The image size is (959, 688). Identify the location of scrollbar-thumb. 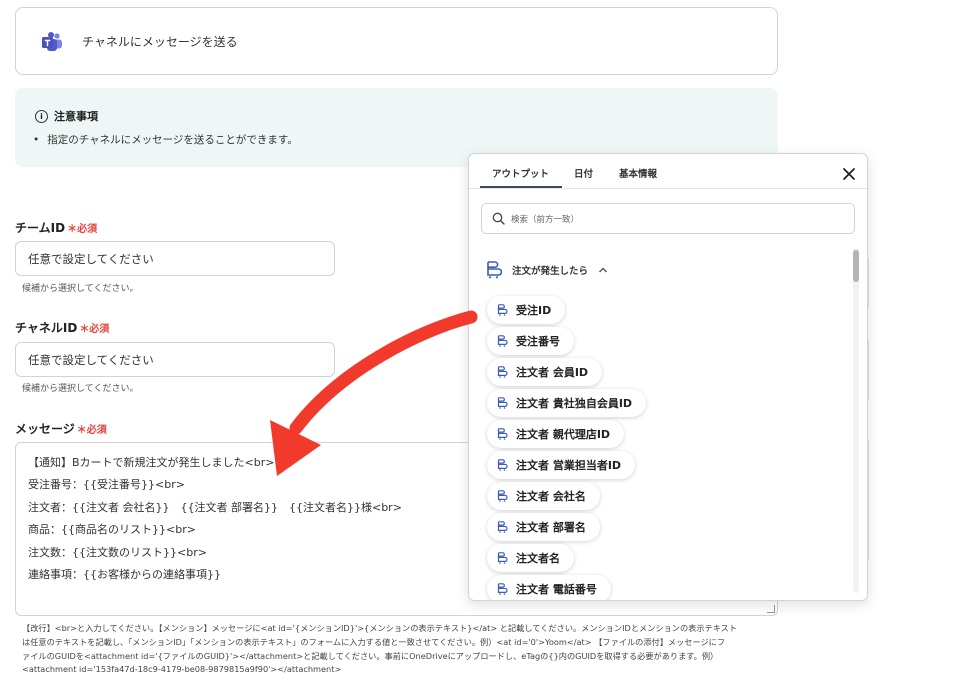
(856, 266).